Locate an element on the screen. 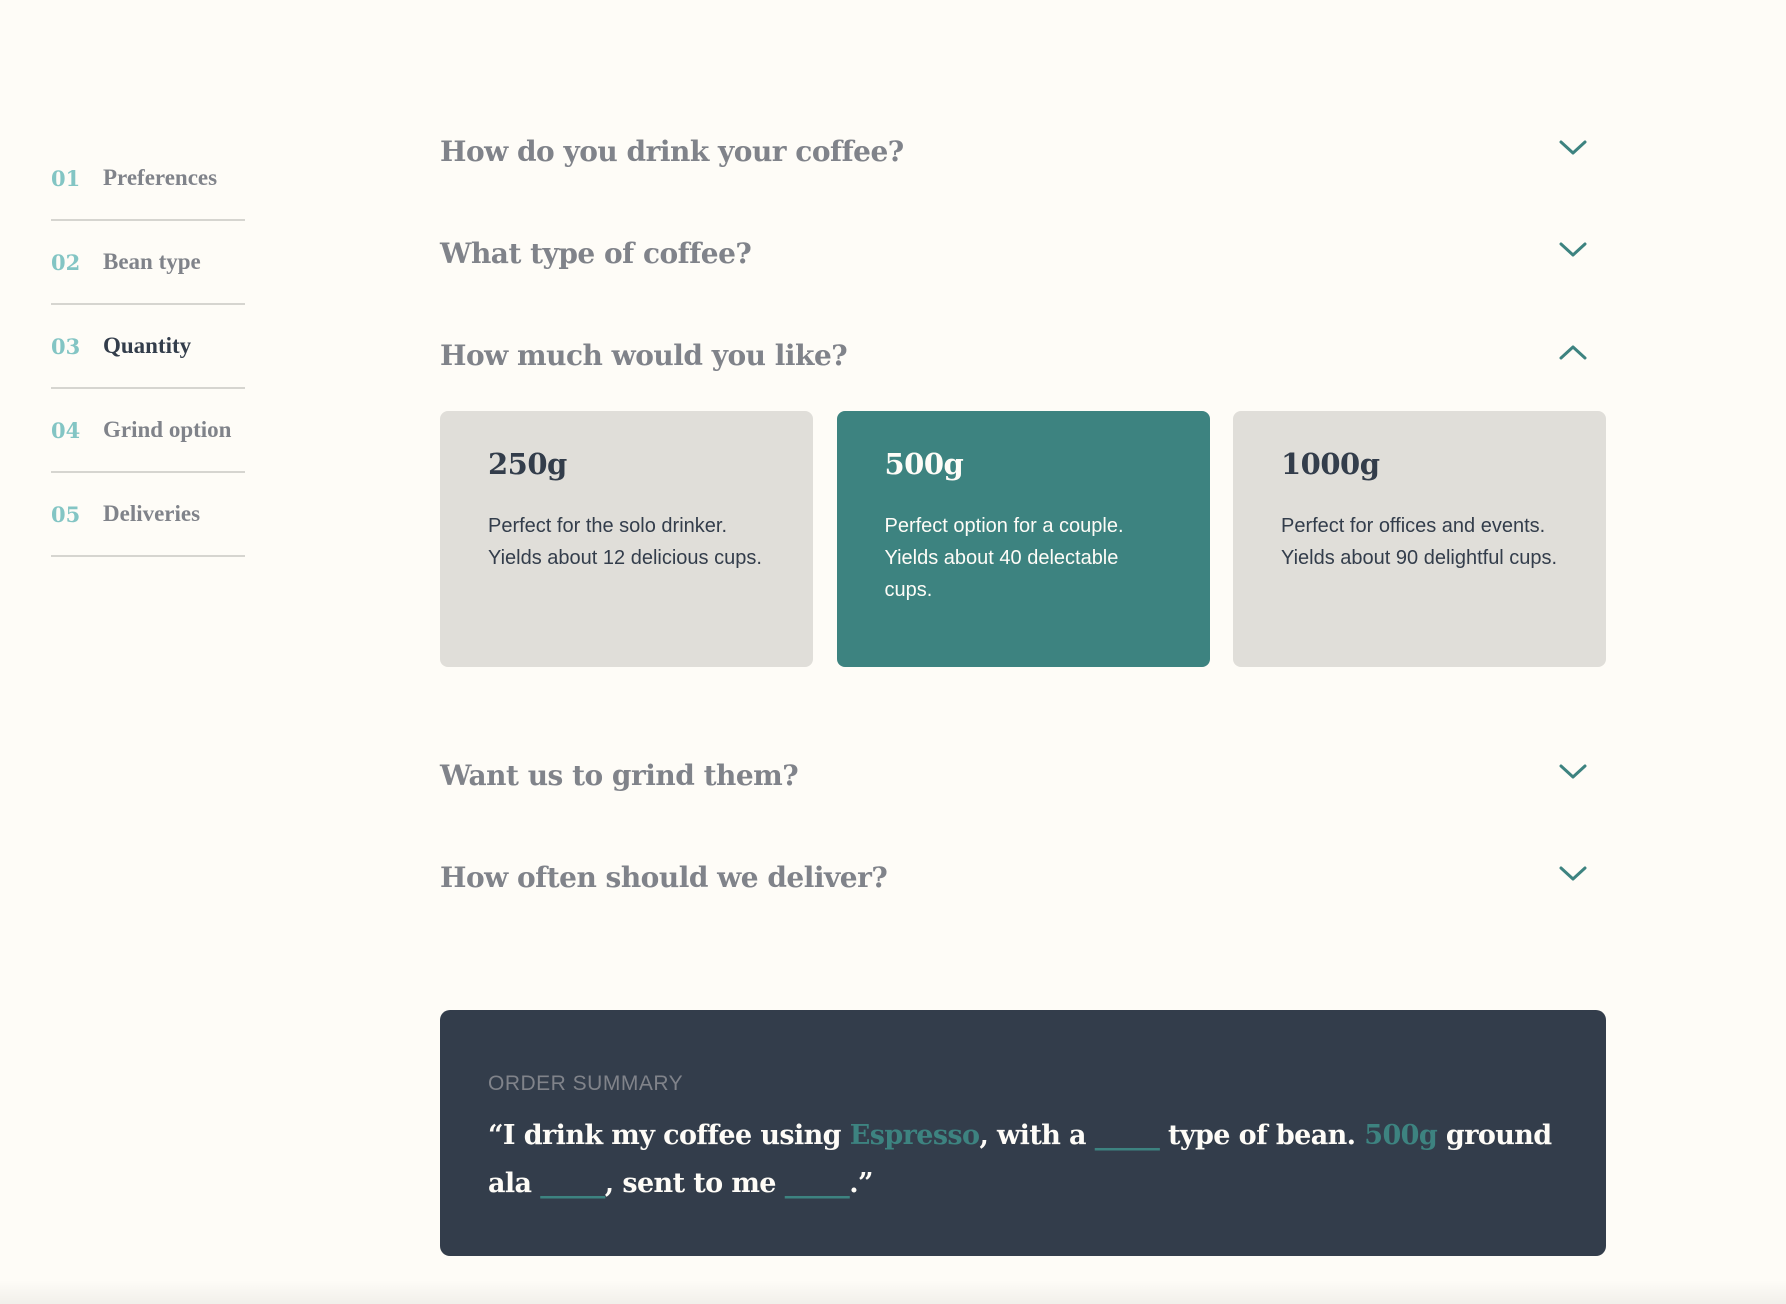 This screenshot has height=1304, width=1786. step-label: Preferences is located at coordinates (160, 177).